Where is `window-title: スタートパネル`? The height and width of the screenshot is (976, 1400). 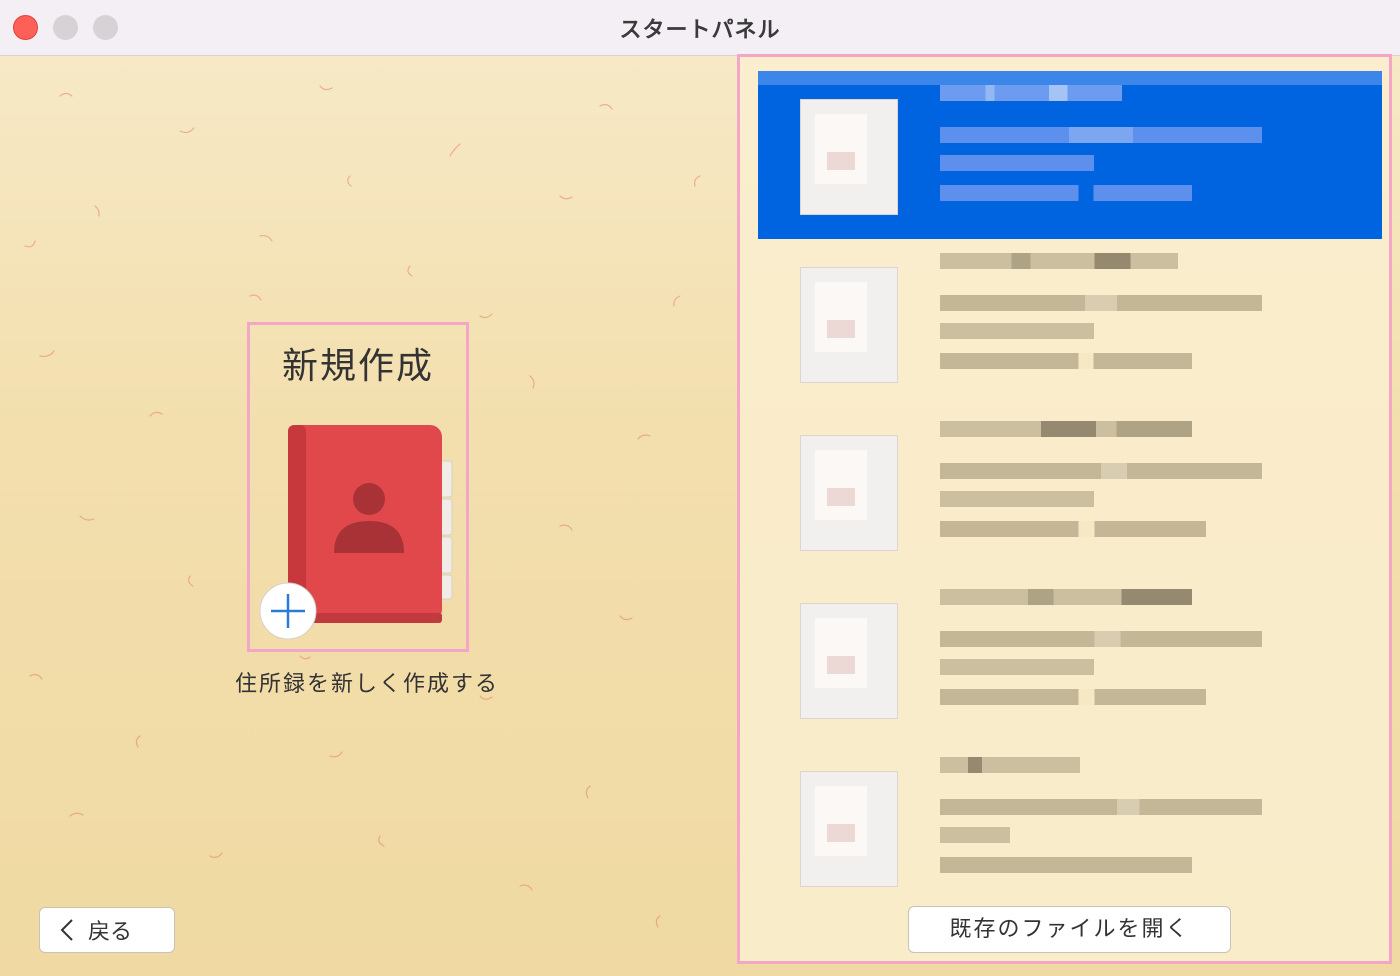 window-title: スタートパネル is located at coordinates (700, 30).